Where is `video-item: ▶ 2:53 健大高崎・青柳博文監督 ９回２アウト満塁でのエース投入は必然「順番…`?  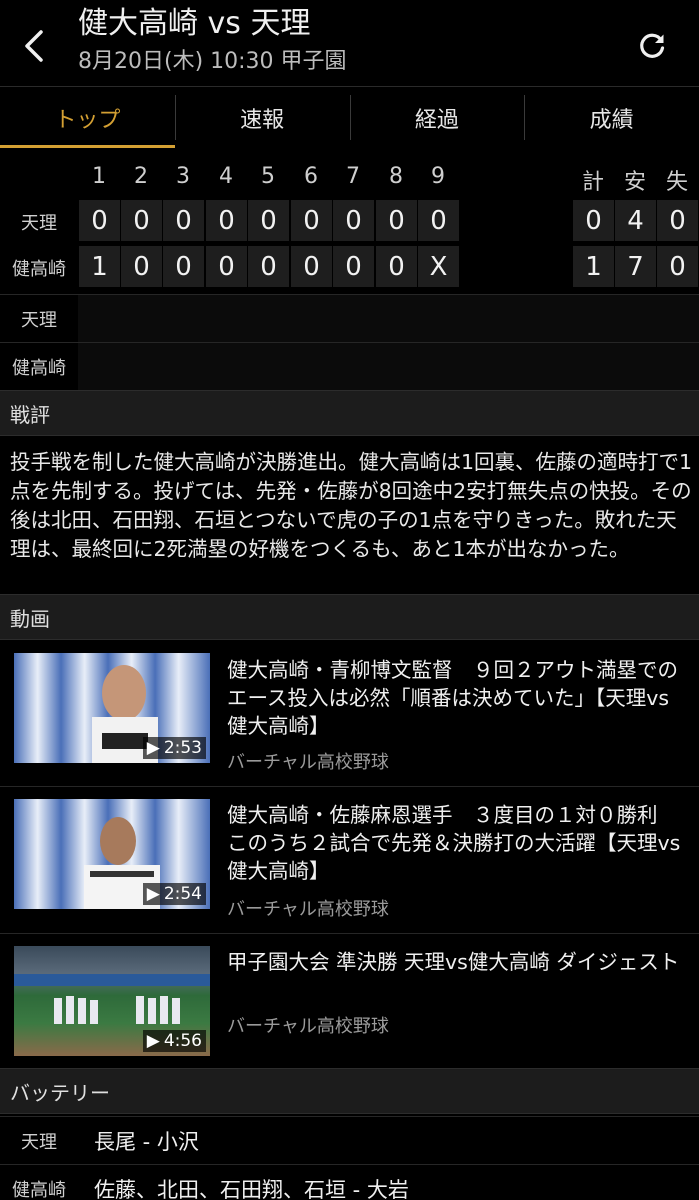
video-item: ▶ 2:53 健大高崎・青柳博文監督 ９回２アウト満塁でのエース投入は必然「順番… is located at coordinates (349, 713).